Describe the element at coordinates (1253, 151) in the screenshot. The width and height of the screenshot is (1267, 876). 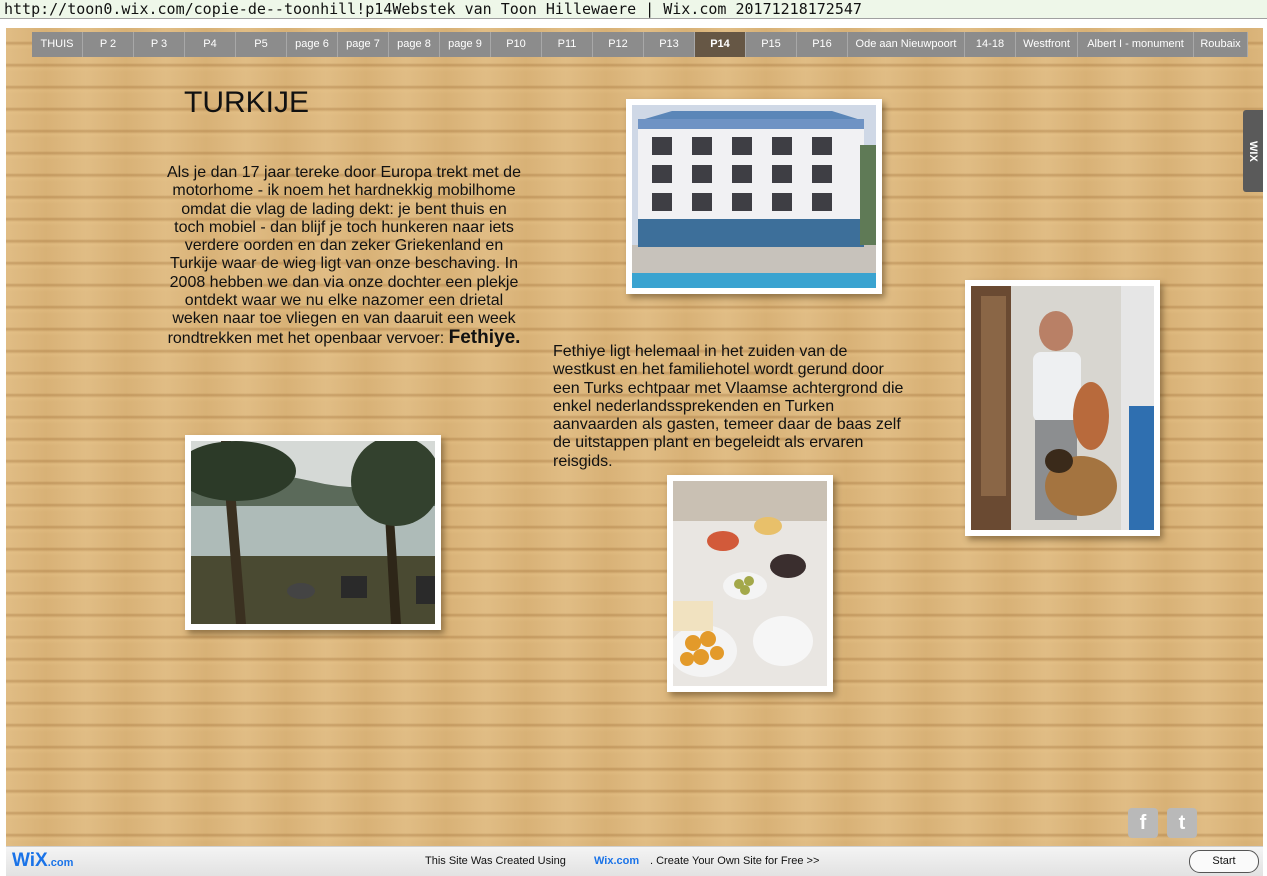
I see `wix-side-tab: WIX` at that location.